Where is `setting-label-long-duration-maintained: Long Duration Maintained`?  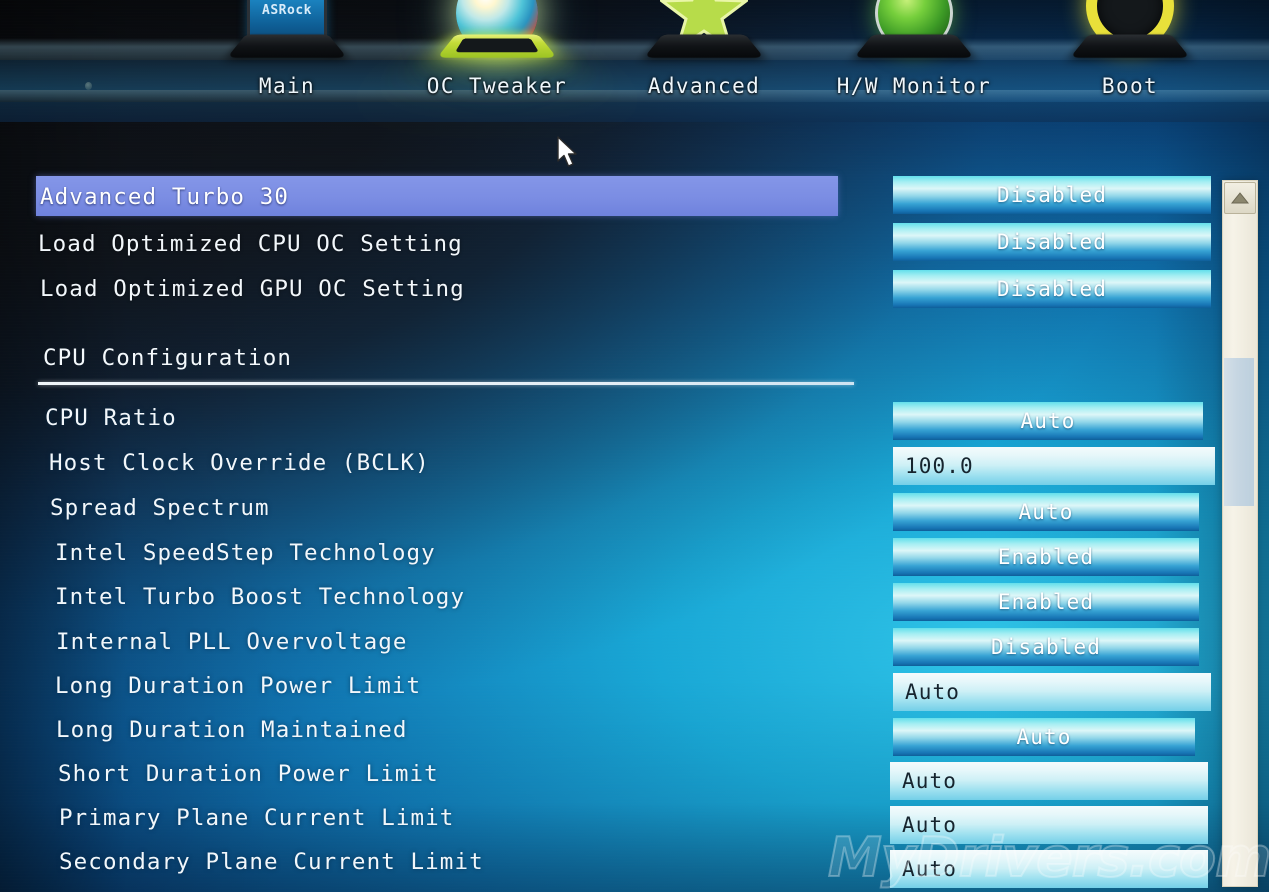 setting-label-long-duration-maintained: Long Duration Maintained is located at coordinates (232, 730).